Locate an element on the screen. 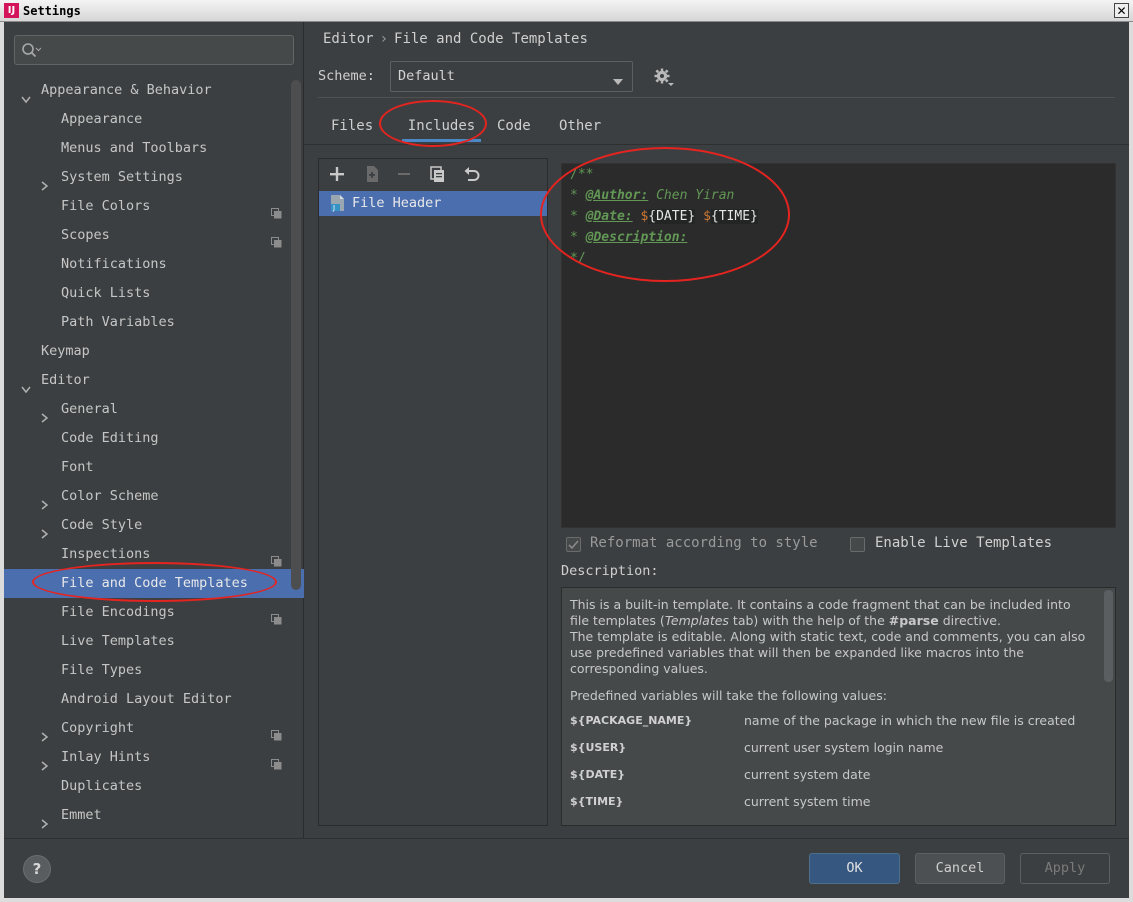  sidebar-item-notifications: Notifications is located at coordinates (154, 264).